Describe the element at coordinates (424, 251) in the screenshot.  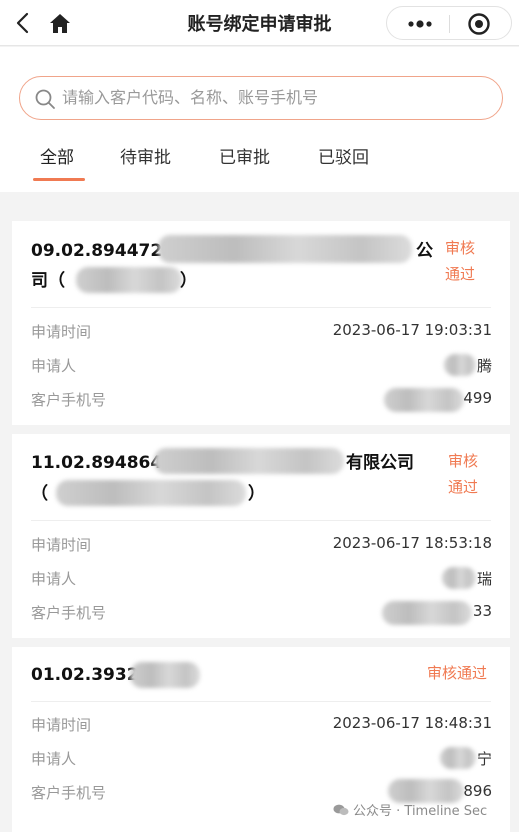
I see `record-title-tail: 公` at that location.